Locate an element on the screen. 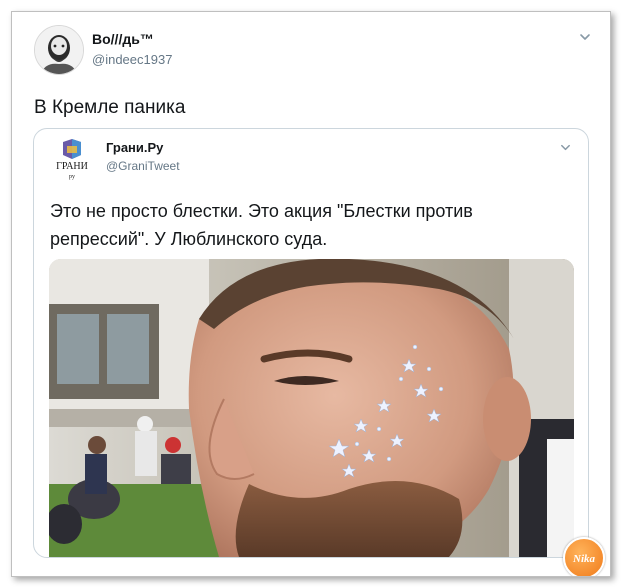  watermark-wordmark: Nika is located at coordinates (584, 559).